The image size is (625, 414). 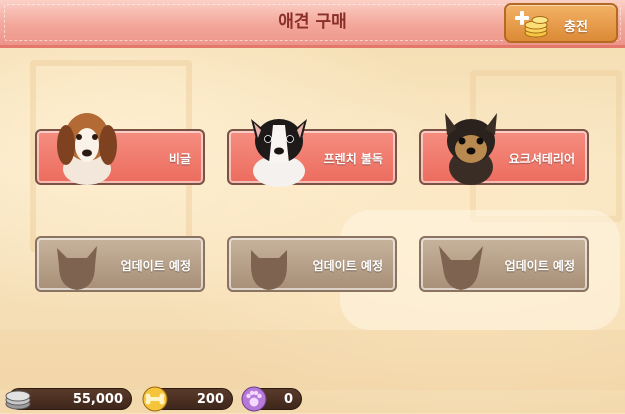 What do you see at coordinates (279, 153) in the screenshot?
I see `french-bulldog-portrait-icon` at bounding box center [279, 153].